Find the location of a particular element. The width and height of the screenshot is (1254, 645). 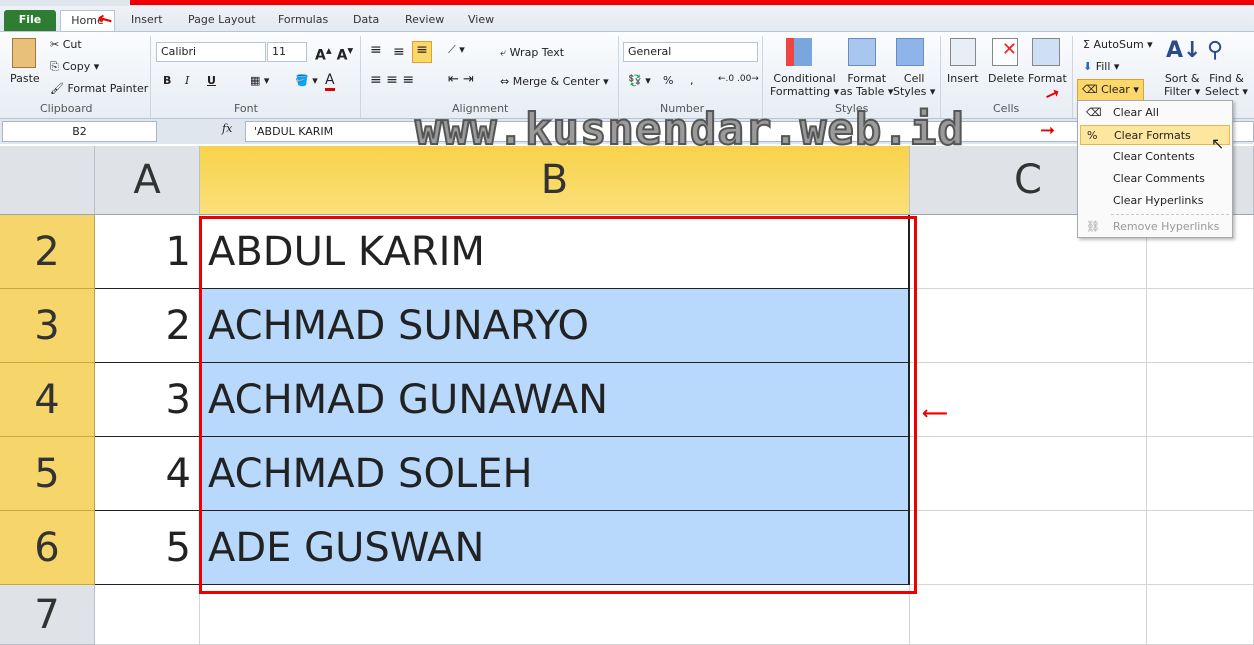

align-left-icon: ≡ ≡ ≡ is located at coordinates (392, 80).